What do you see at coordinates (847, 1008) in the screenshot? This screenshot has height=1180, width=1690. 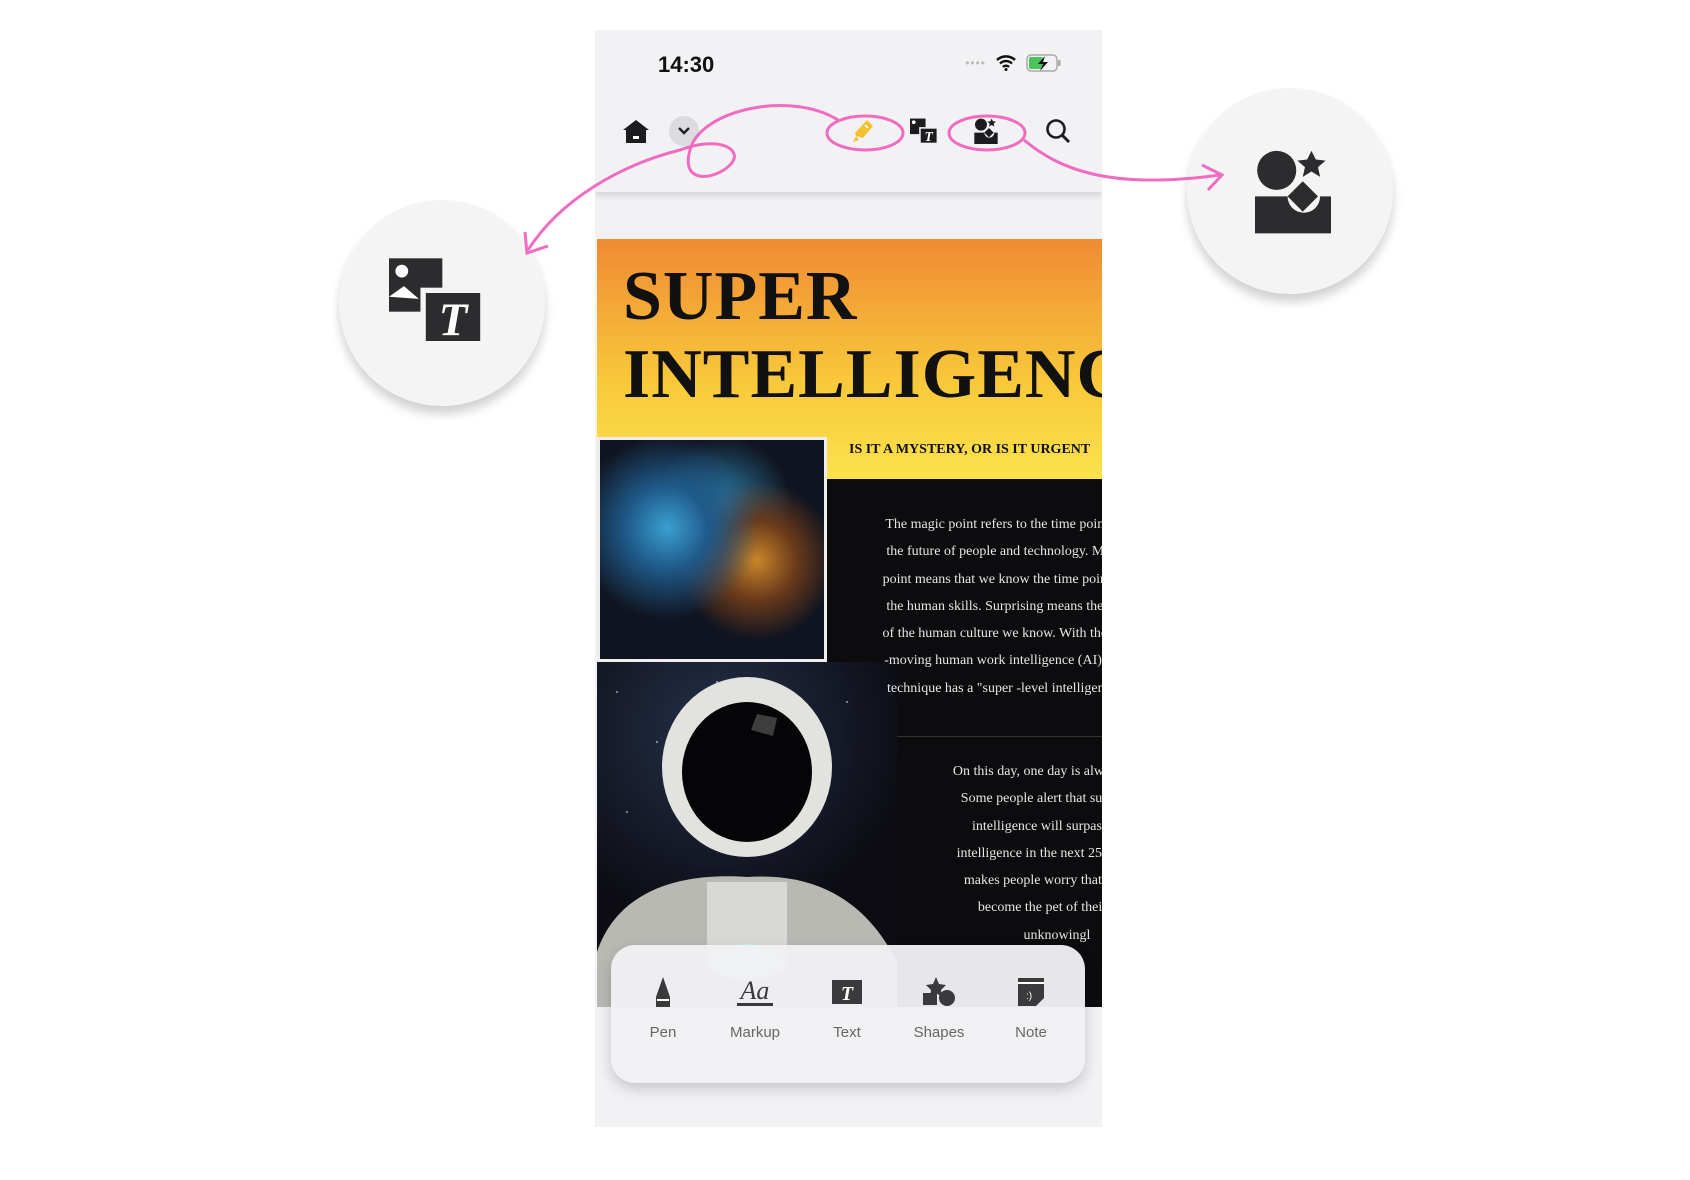 I see `tool-text: T Text` at bounding box center [847, 1008].